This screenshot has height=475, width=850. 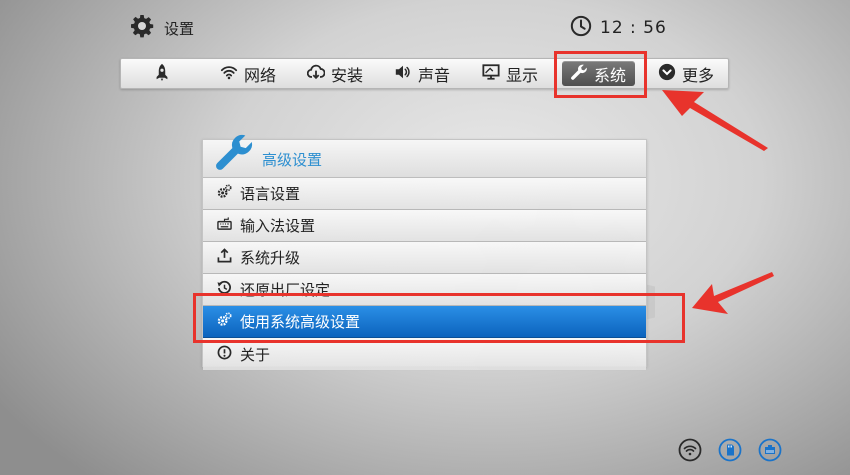 I want to click on panel-header: 高级设置, so click(x=424, y=156).